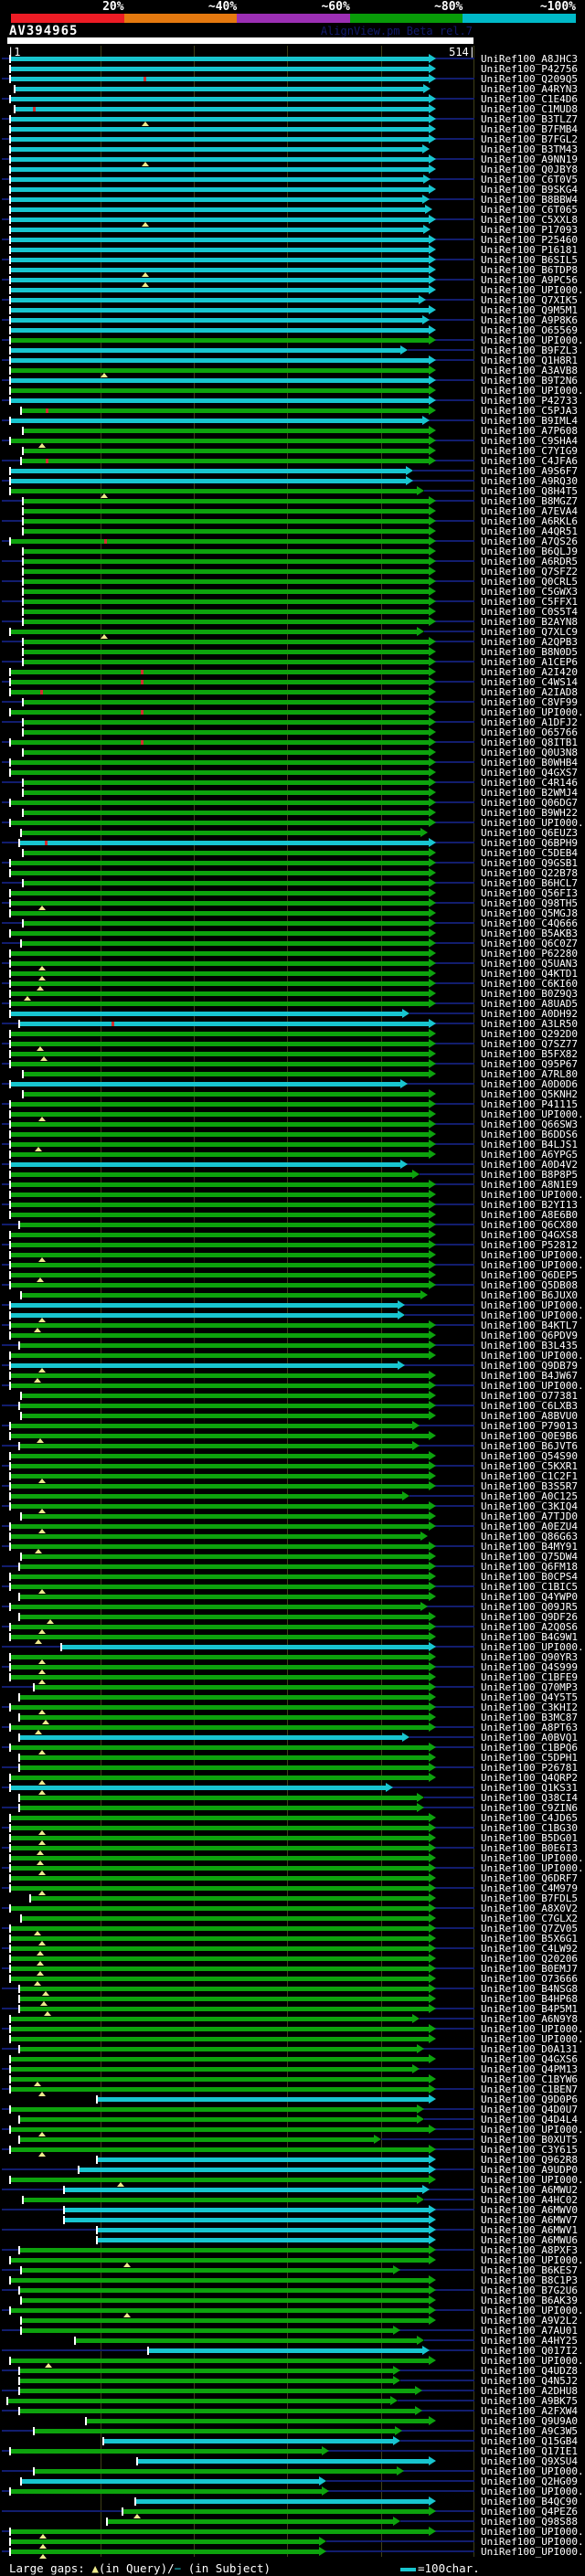 This screenshot has height=2576, width=585. Describe the element at coordinates (223, 7) in the screenshot. I see `key-percent-label: ~40%` at that location.